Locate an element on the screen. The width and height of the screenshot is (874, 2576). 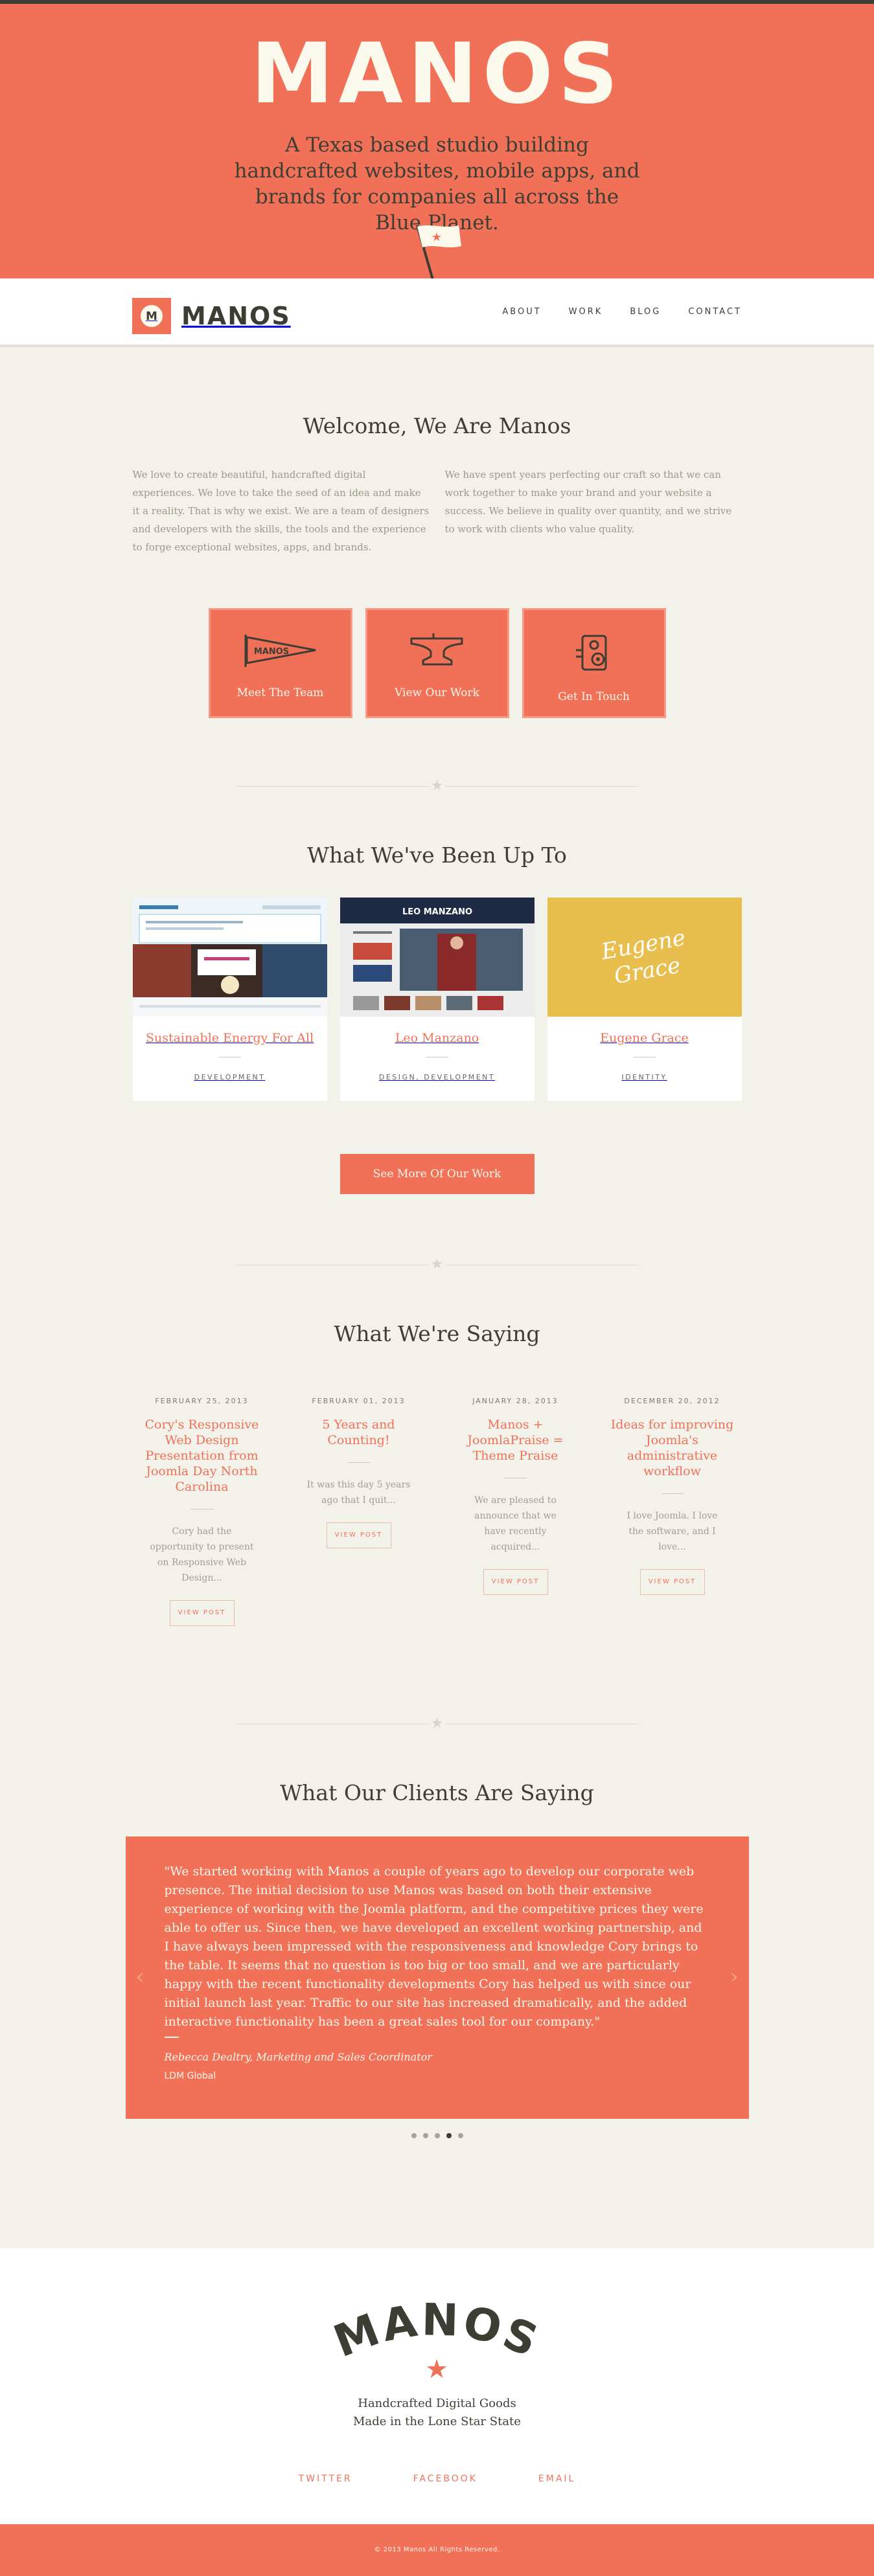
svg-text: LEO MANZANO is located at coordinates (437, 912).